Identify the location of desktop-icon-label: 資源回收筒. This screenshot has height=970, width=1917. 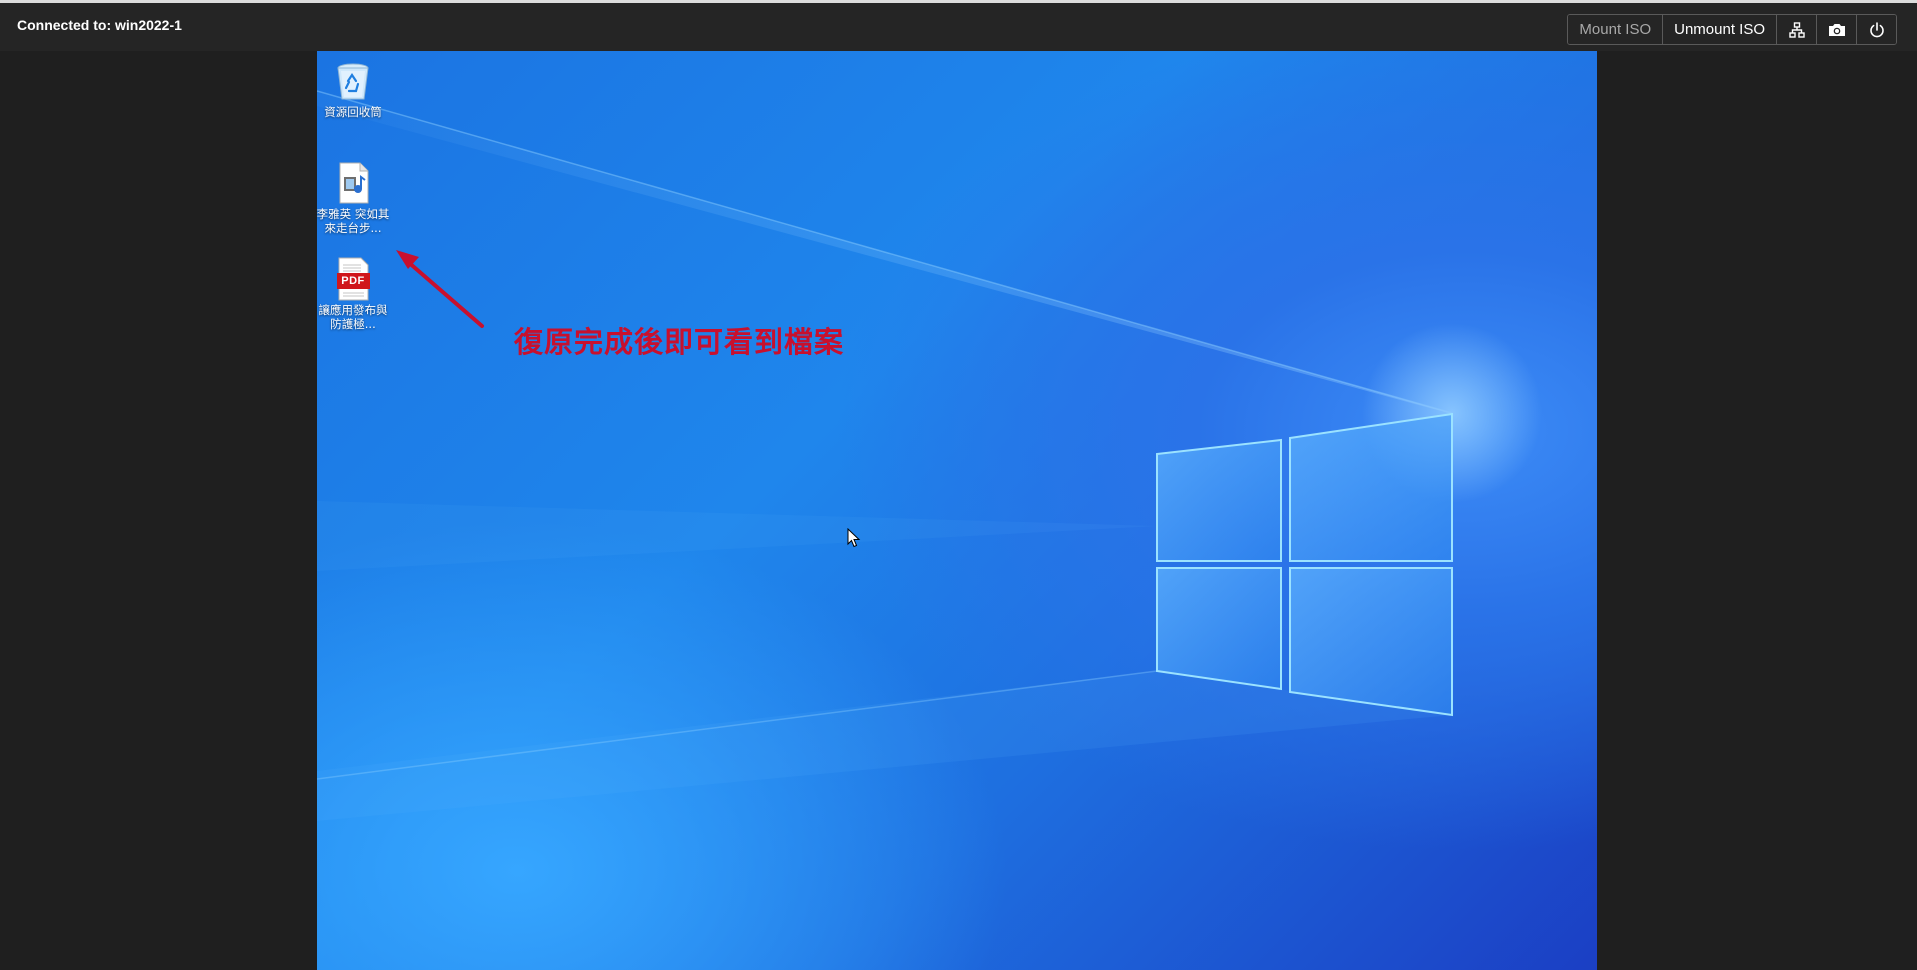
(353, 112).